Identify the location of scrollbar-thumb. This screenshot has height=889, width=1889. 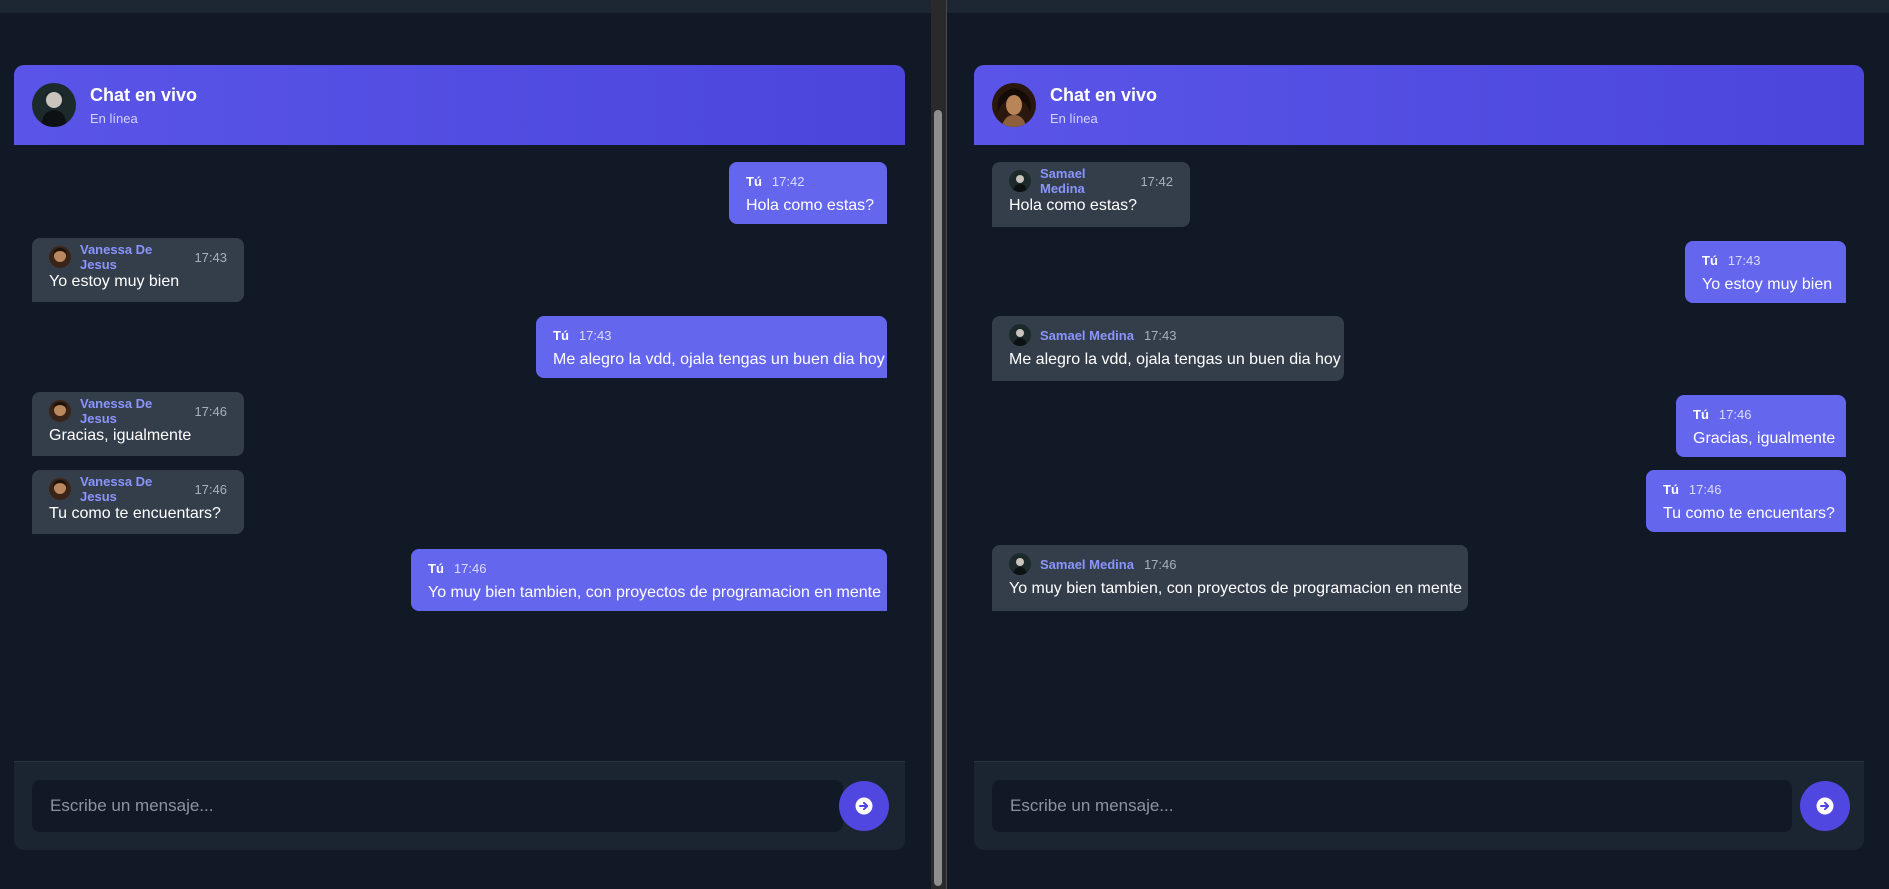
(938, 498).